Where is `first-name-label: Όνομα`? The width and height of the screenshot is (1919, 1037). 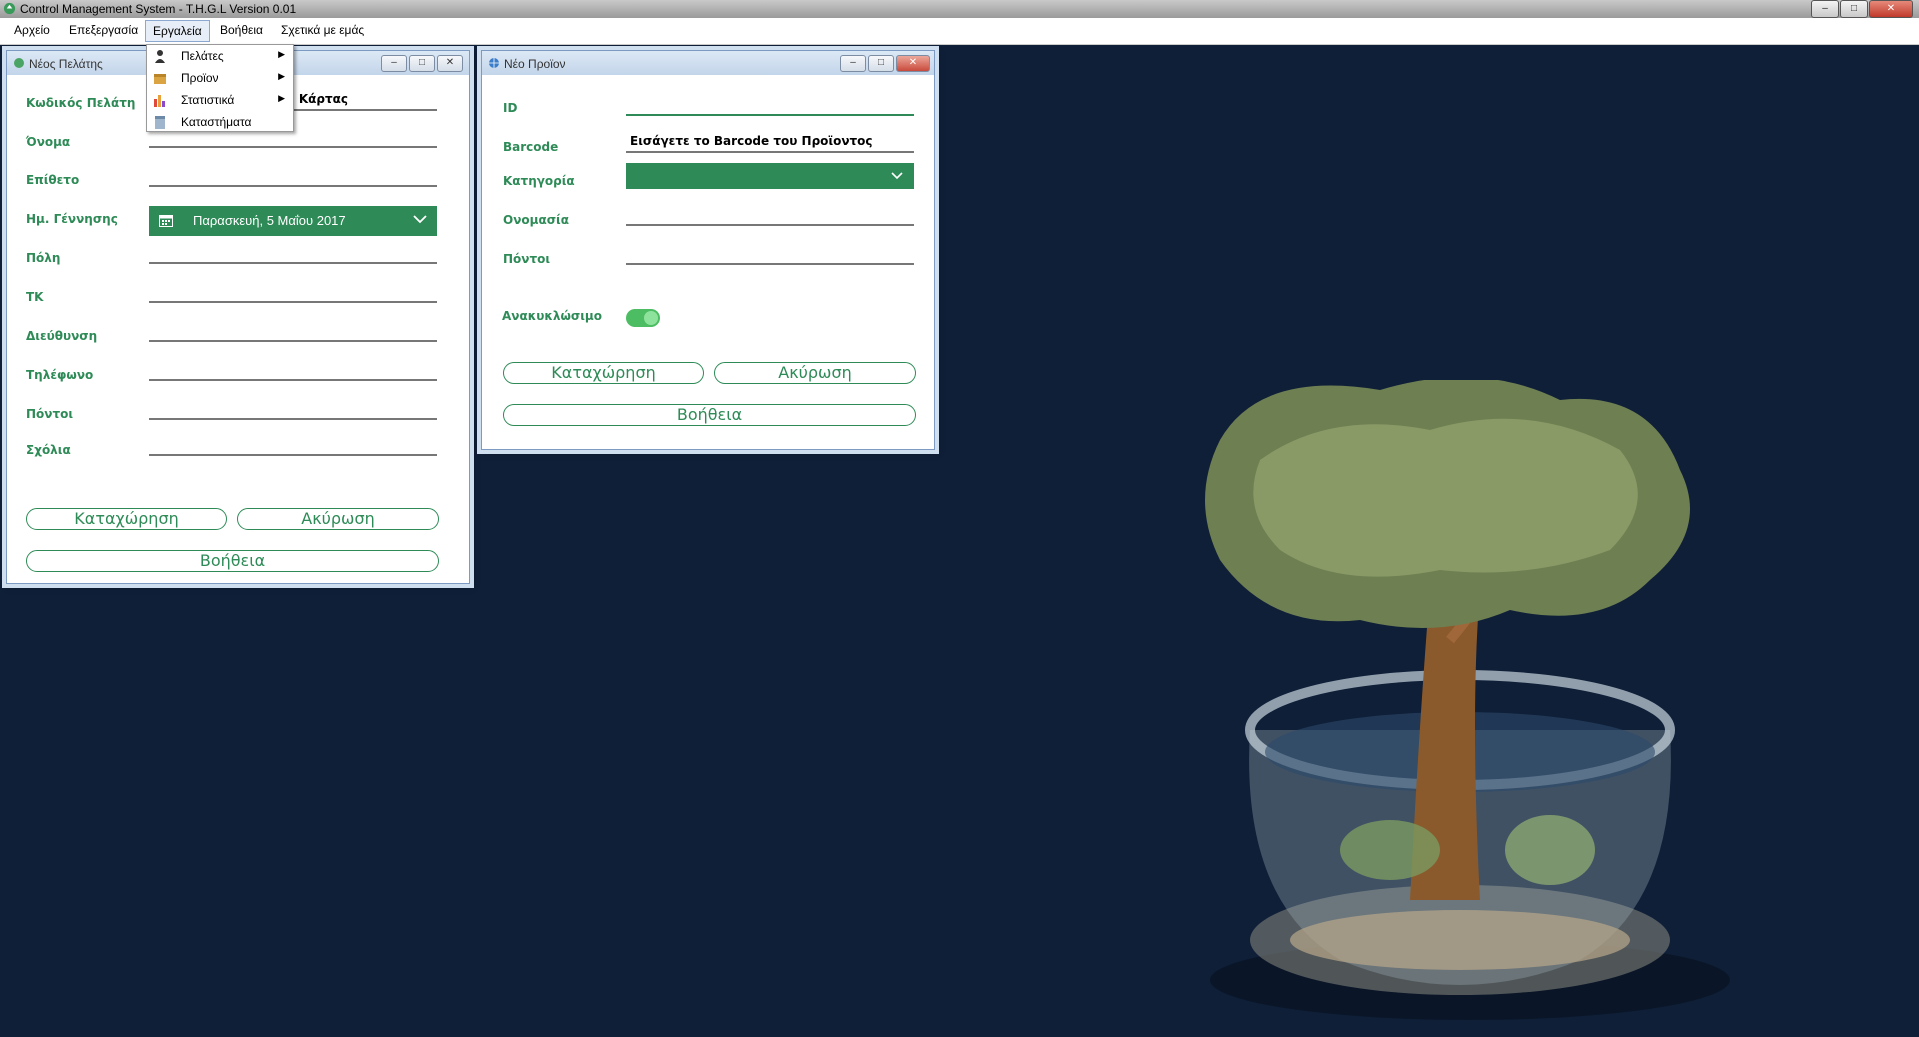
first-name-label: Όνομα is located at coordinates (48, 142).